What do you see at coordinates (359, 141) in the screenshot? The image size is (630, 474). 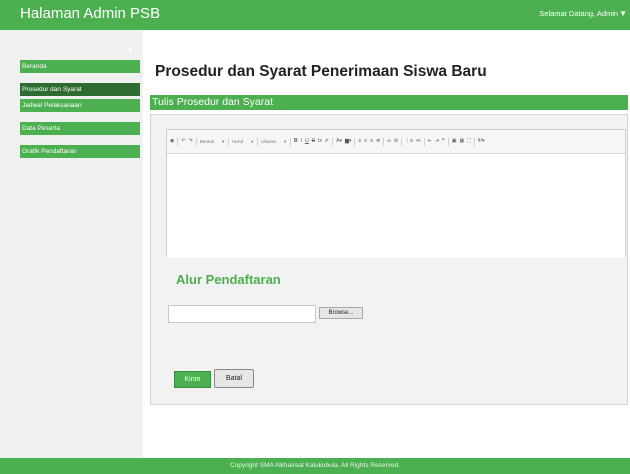 I see `align-left-icon: ≡` at bounding box center [359, 141].